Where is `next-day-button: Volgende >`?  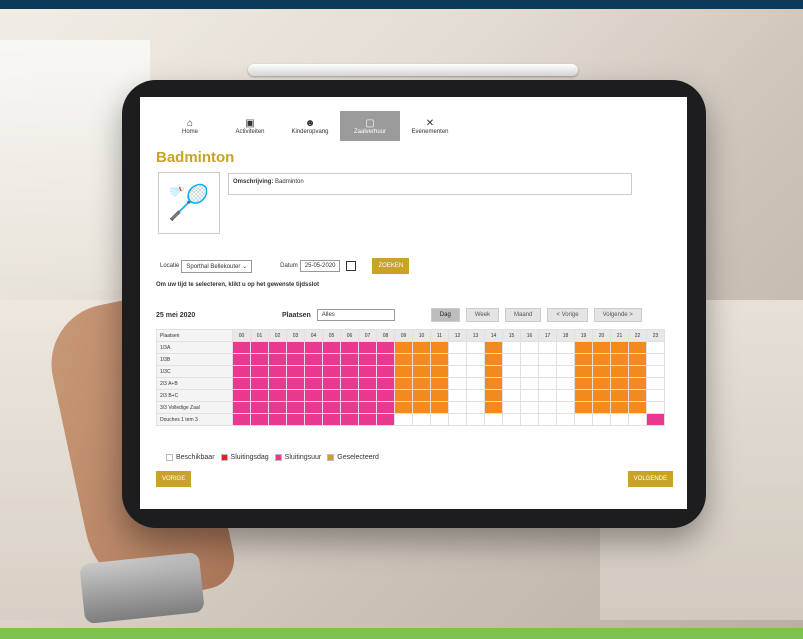 next-day-button: Volgende > is located at coordinates (617, 315).